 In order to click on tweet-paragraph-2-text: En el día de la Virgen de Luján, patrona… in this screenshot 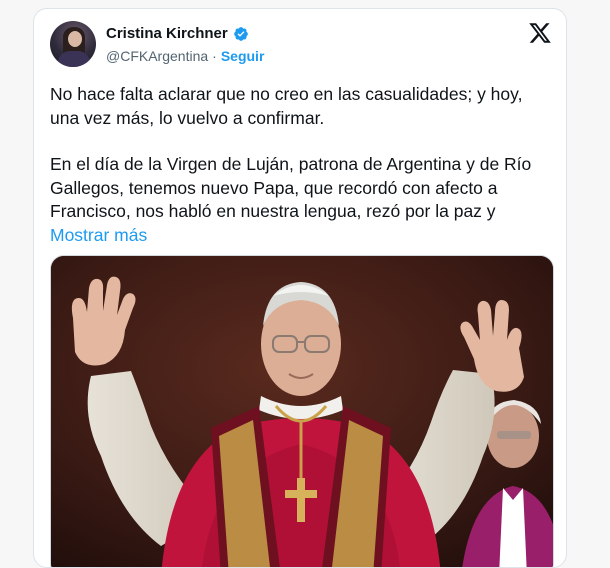, I will do `click(291, 187)`.